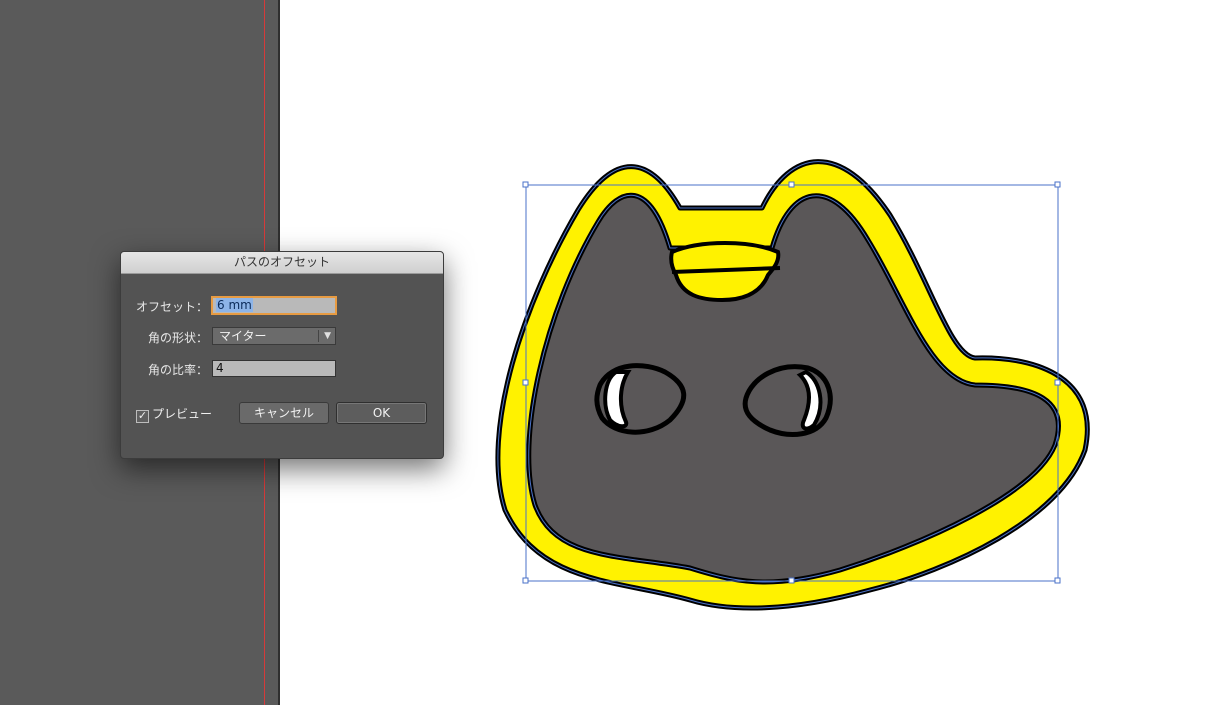 This screenshot has width=1207, height=705. I want to click on ok-button: OK, so click(381, 413).